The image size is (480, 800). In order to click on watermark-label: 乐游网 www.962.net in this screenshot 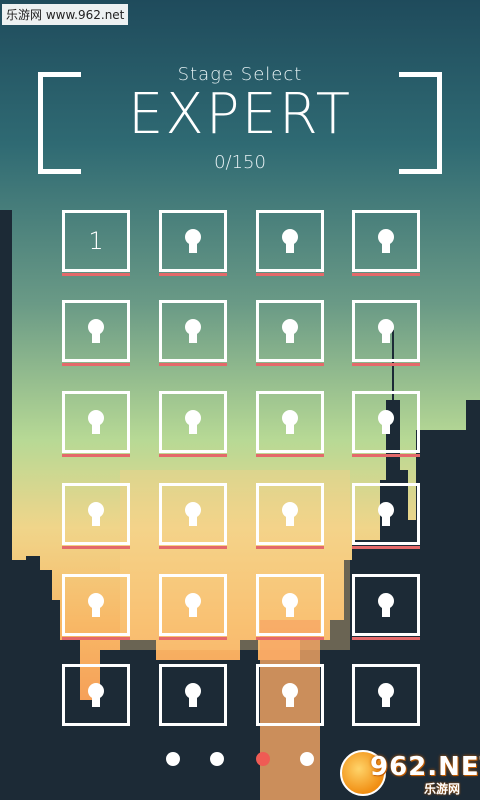, I will do `click(65, 14)`.